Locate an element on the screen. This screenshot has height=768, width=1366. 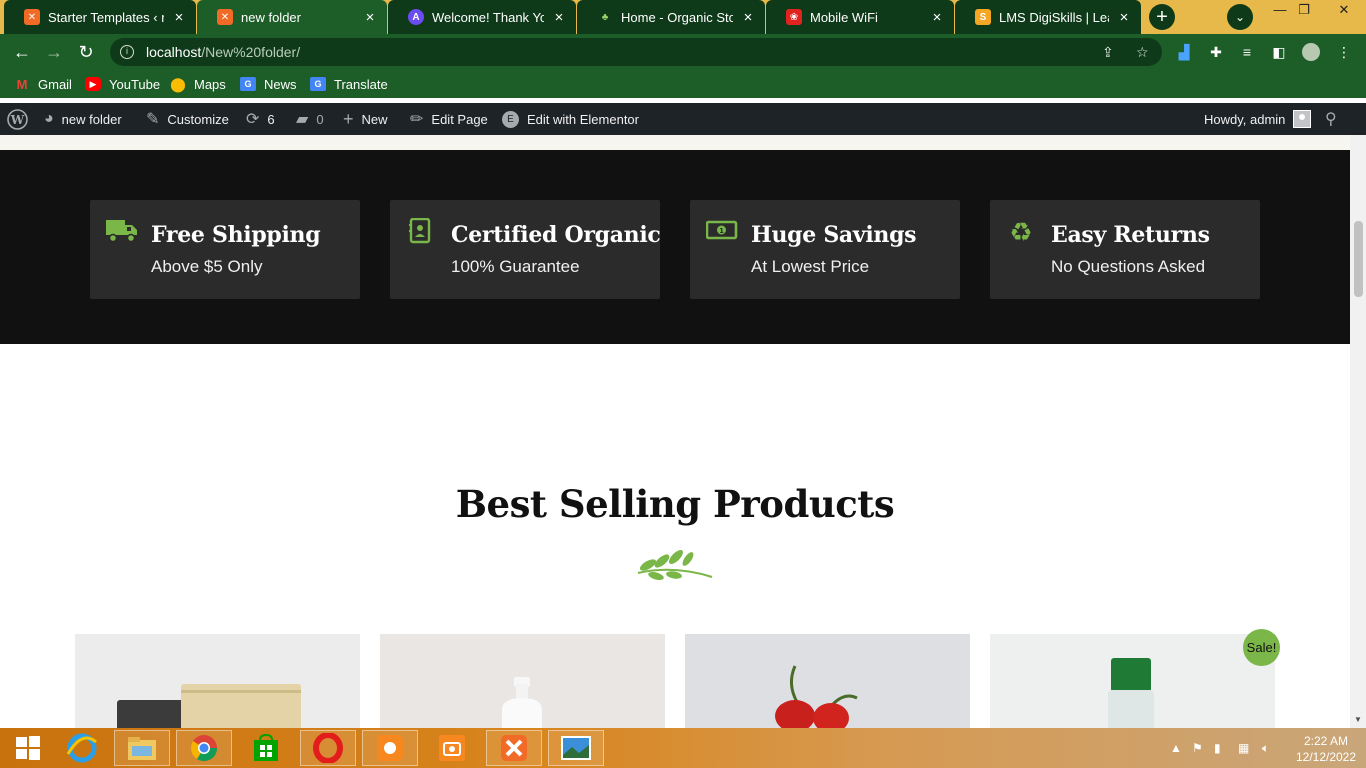
astra-icon: A is located at coordinates (416, 17).